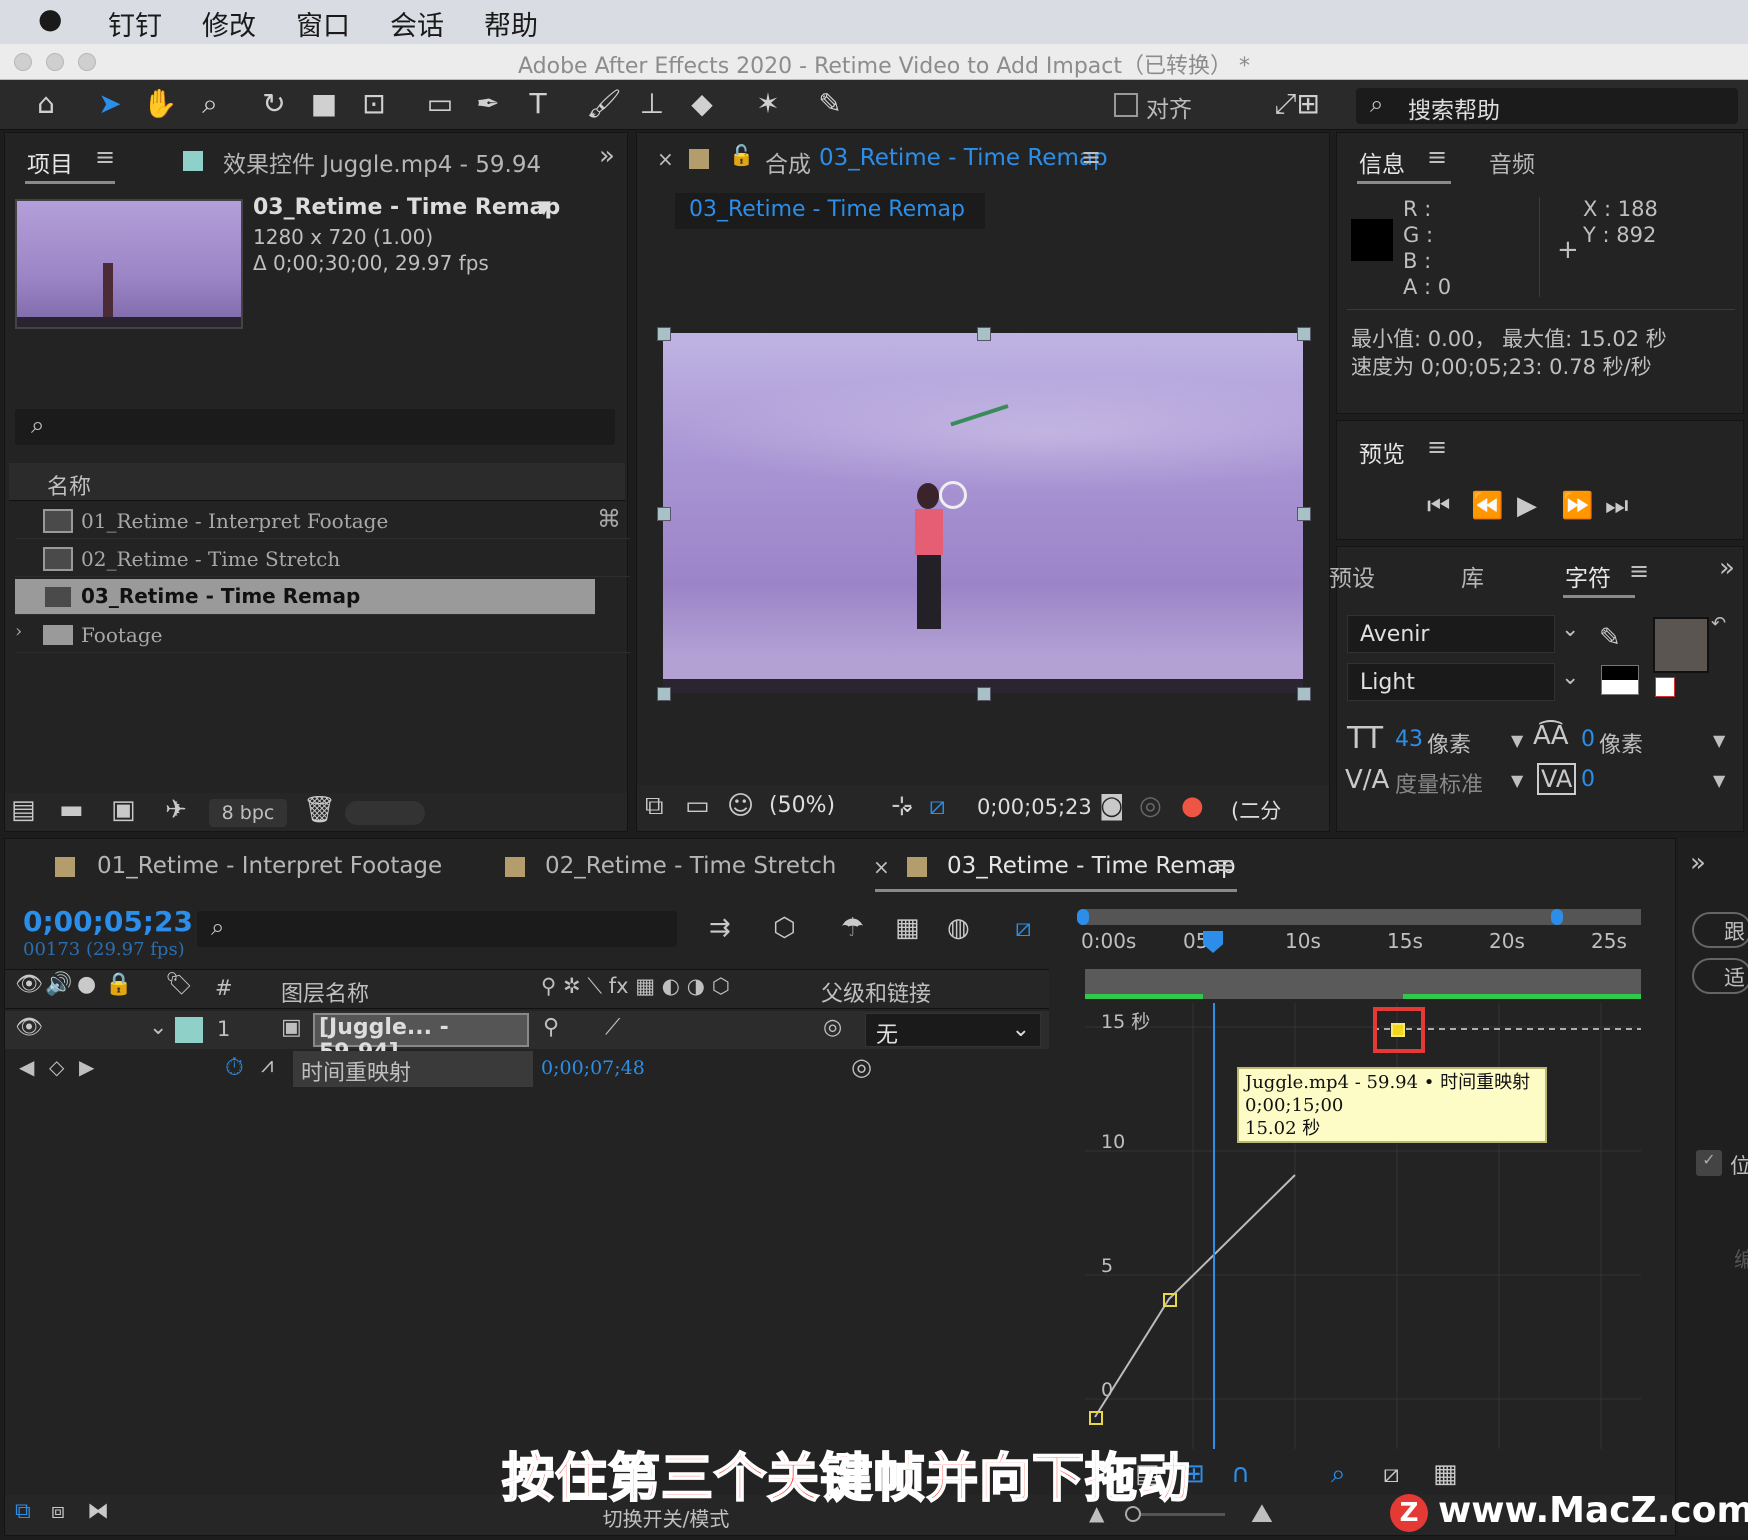  Describe the element at coordinates (1512, 162) in the screenshot. I see `tab-audio: 音频` at that location.